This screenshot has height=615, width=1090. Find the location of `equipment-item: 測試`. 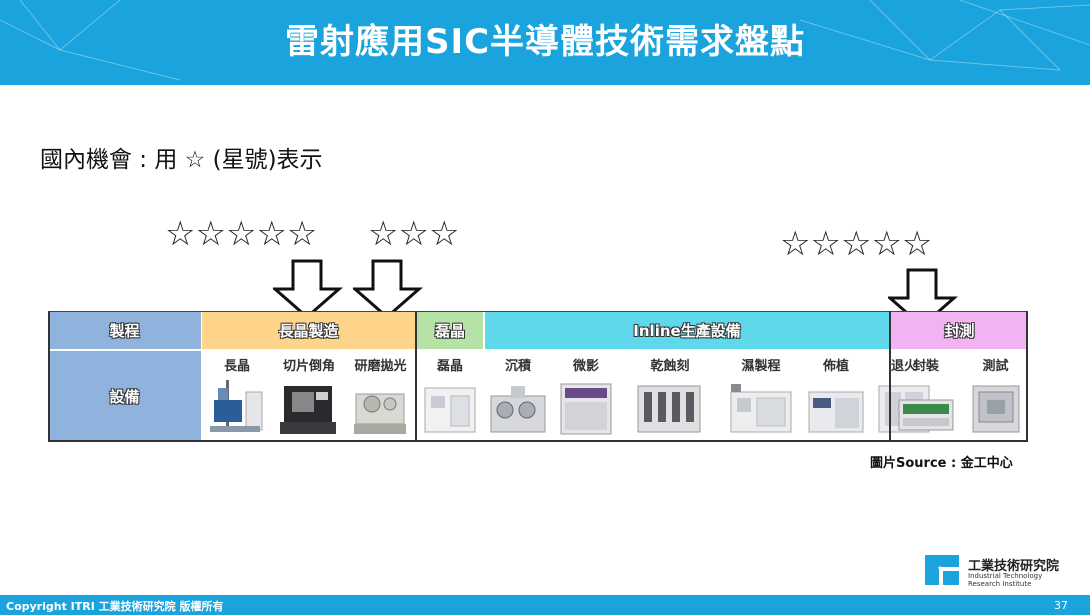

equipment-item: 測試 is located at coordinates (995, 396).